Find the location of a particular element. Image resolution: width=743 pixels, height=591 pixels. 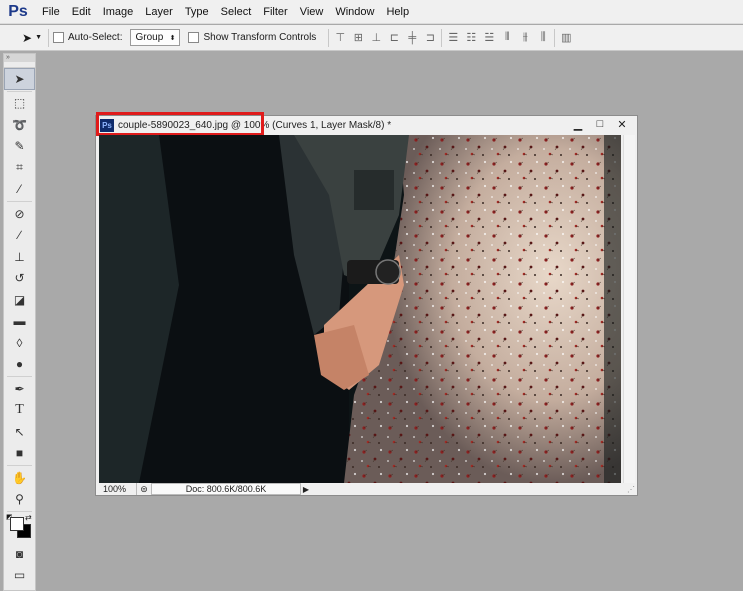

brush-icon: ∕ is located at coordinates (19, 235).